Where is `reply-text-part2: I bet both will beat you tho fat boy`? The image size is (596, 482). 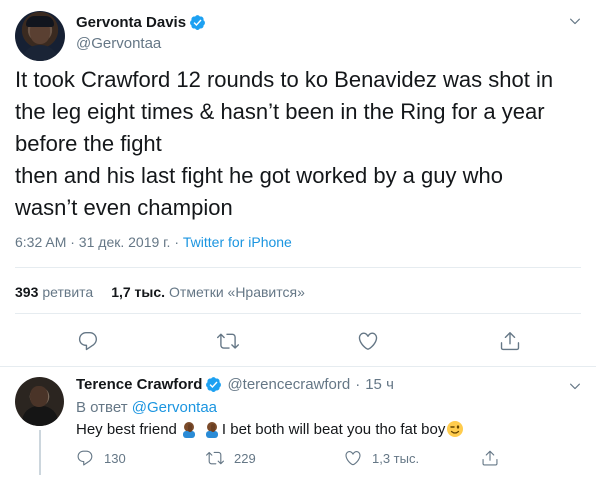
reply-text-part2: I bet both will beat you tho fat boy is located at coordinates (333, 429).